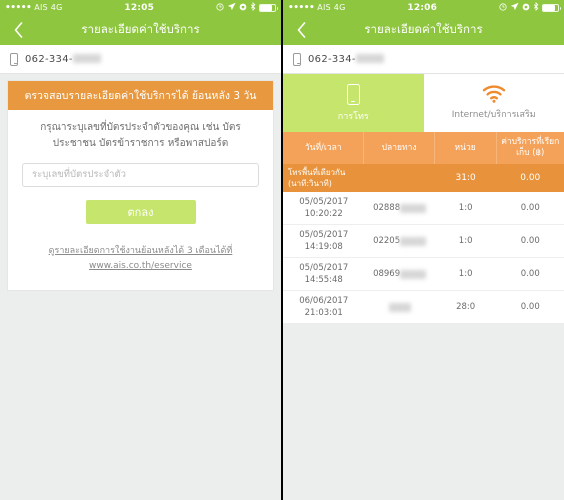 This screenshot has height=500, width=564. What do you see at coordinates (140, 59) in the screenshot?
I see `left-phone-number-row: 062-334-` at bounding box center [140, 59].